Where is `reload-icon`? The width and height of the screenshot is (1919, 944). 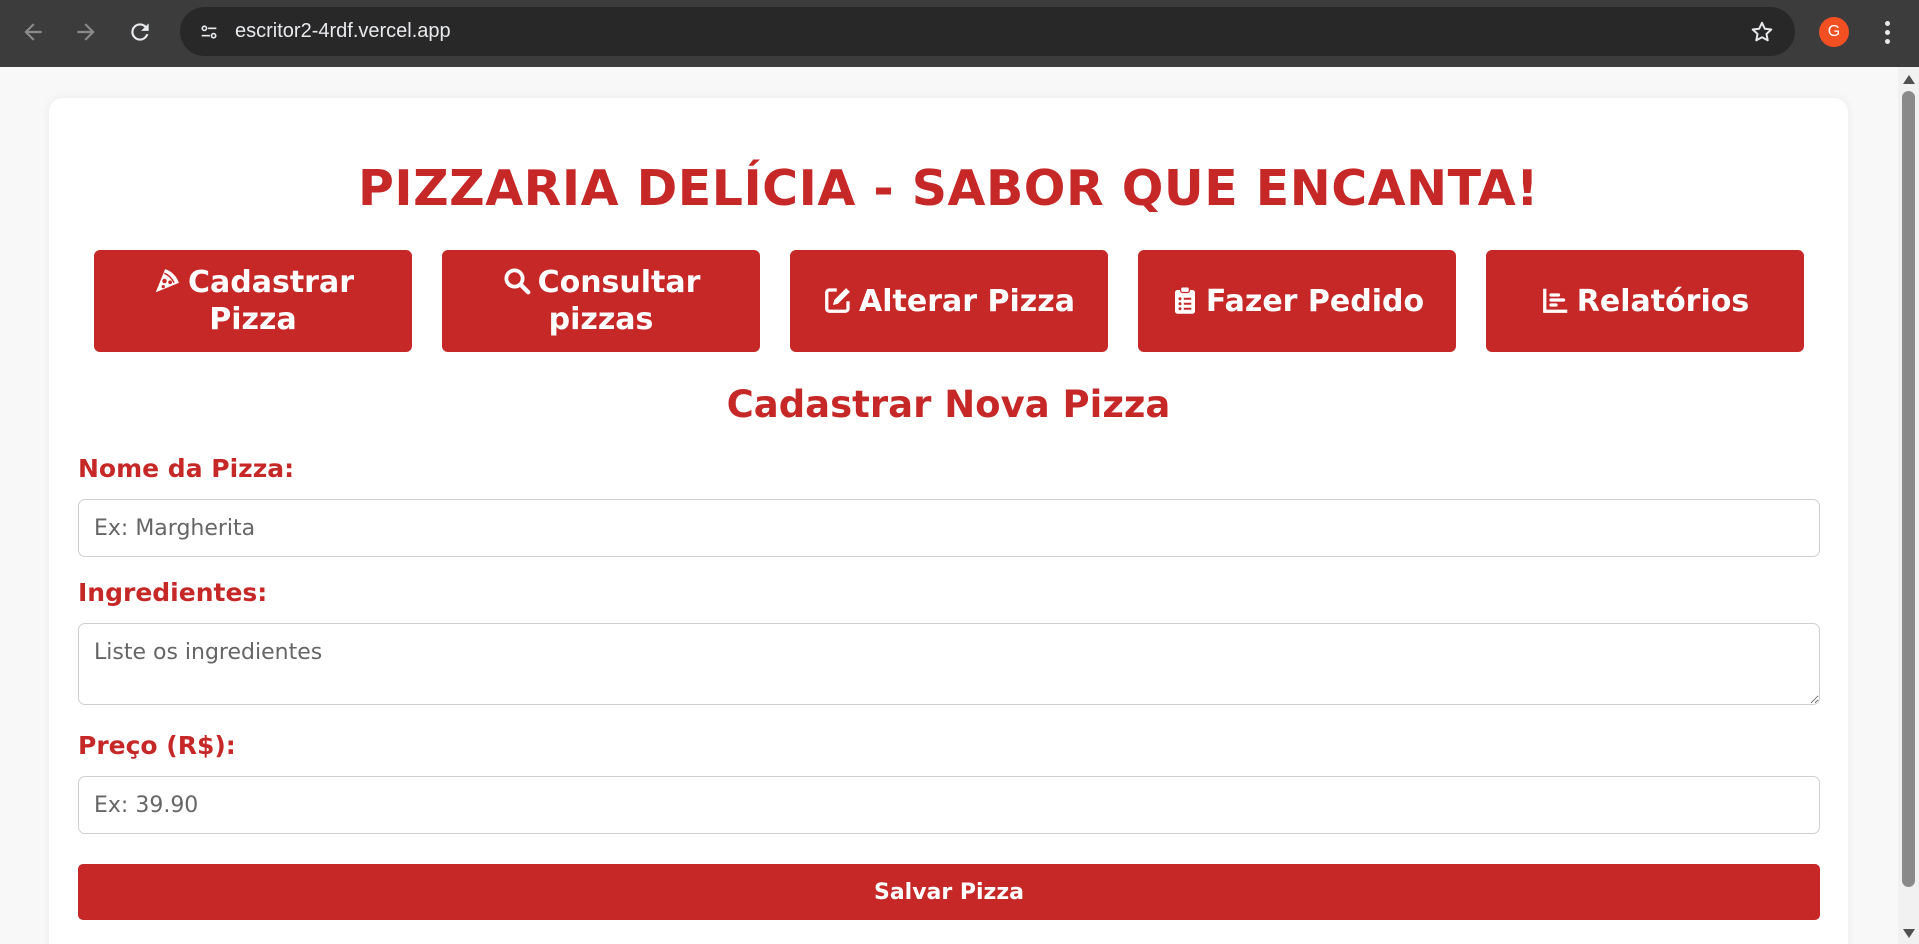 reload-icon is located at coordinates (140, 32).